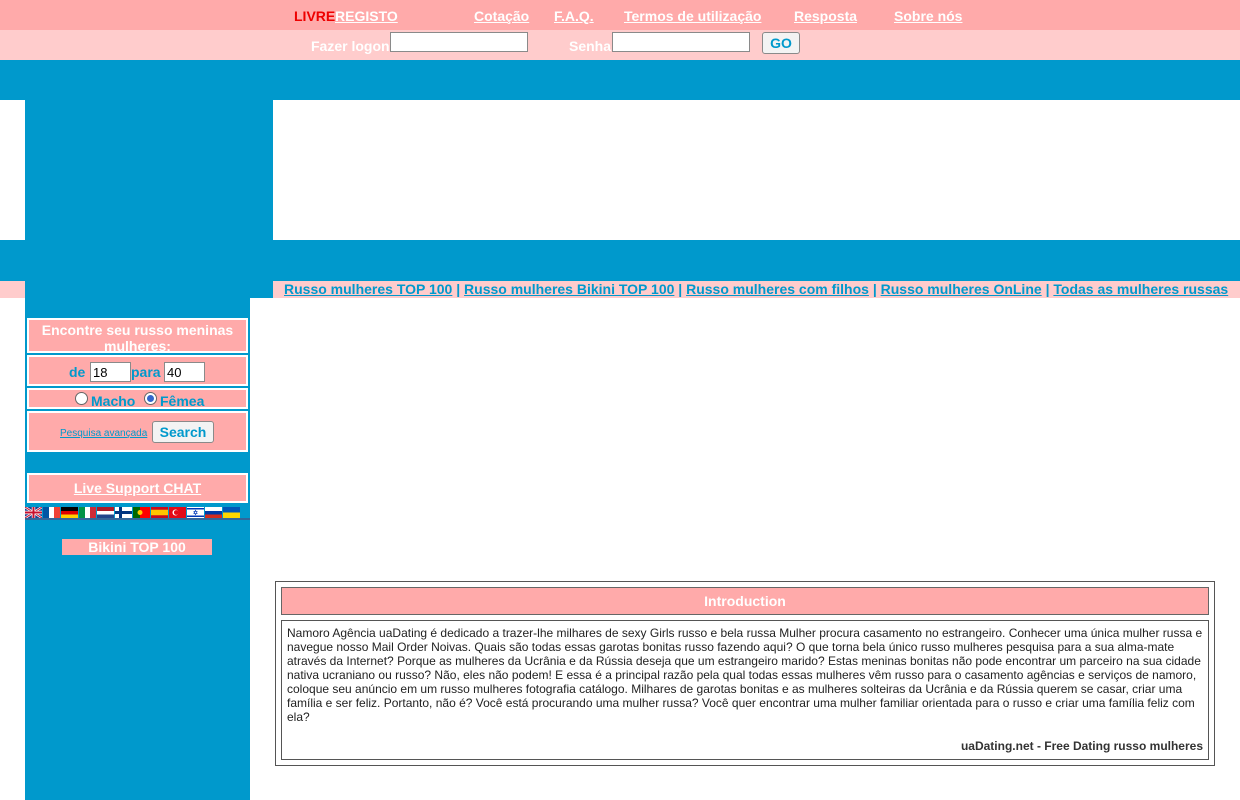 This screenshot has height=800, width=1240. What do you see at coordinates (12, 289) in the screenshot?
I see `nav-left-strip` at bounding box center [12, 289].